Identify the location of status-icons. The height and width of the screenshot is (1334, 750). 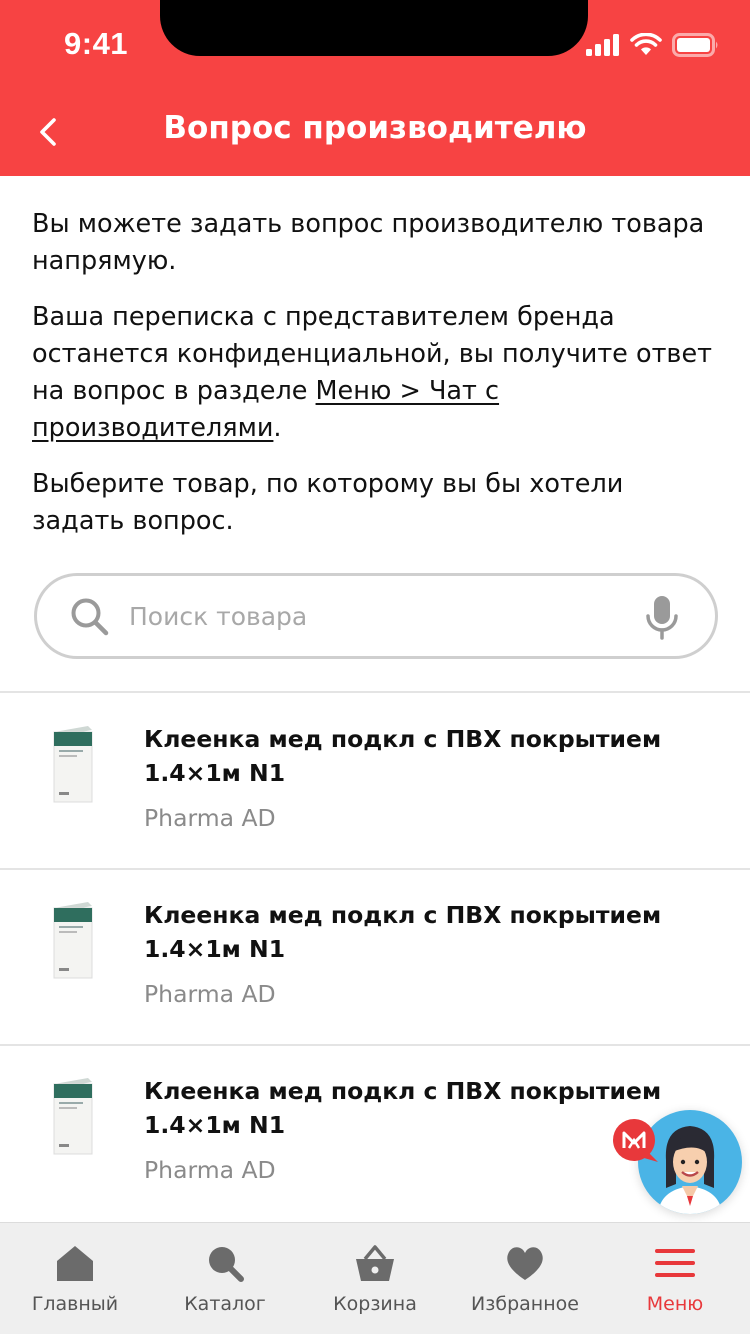
(653, 45).